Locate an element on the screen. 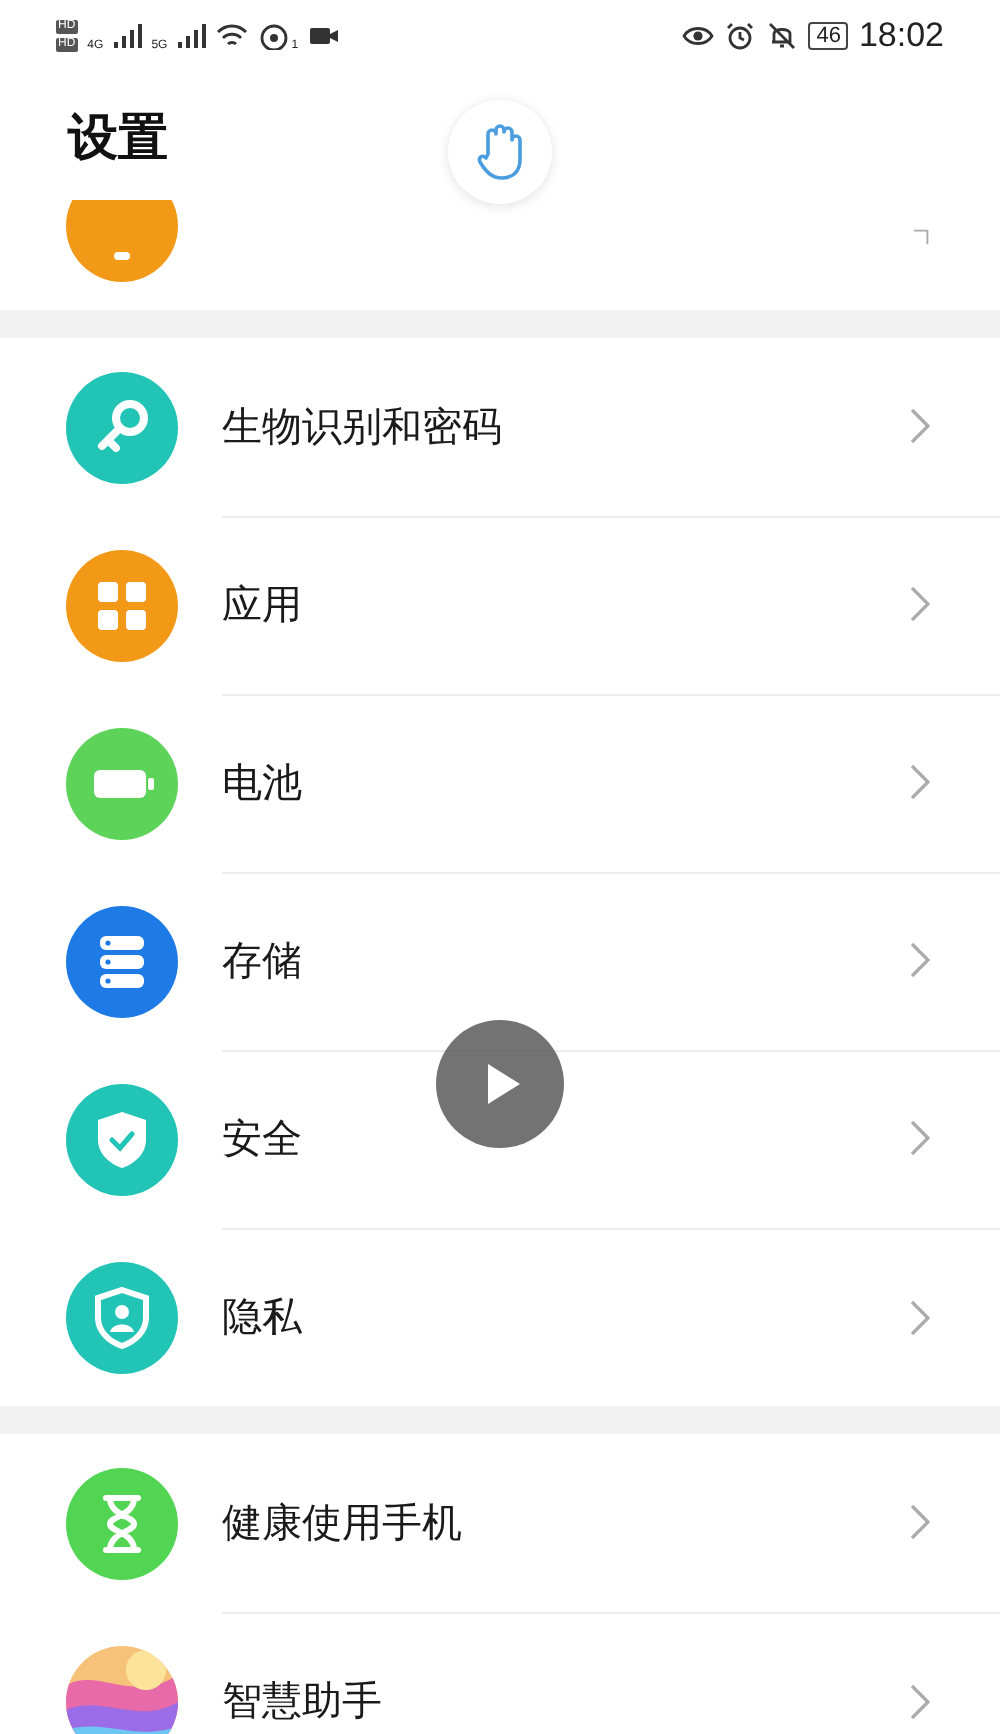 Image resolution: width=1000 pixels, height=1734 pixels. video-icon is located at coordinates (324, 36).